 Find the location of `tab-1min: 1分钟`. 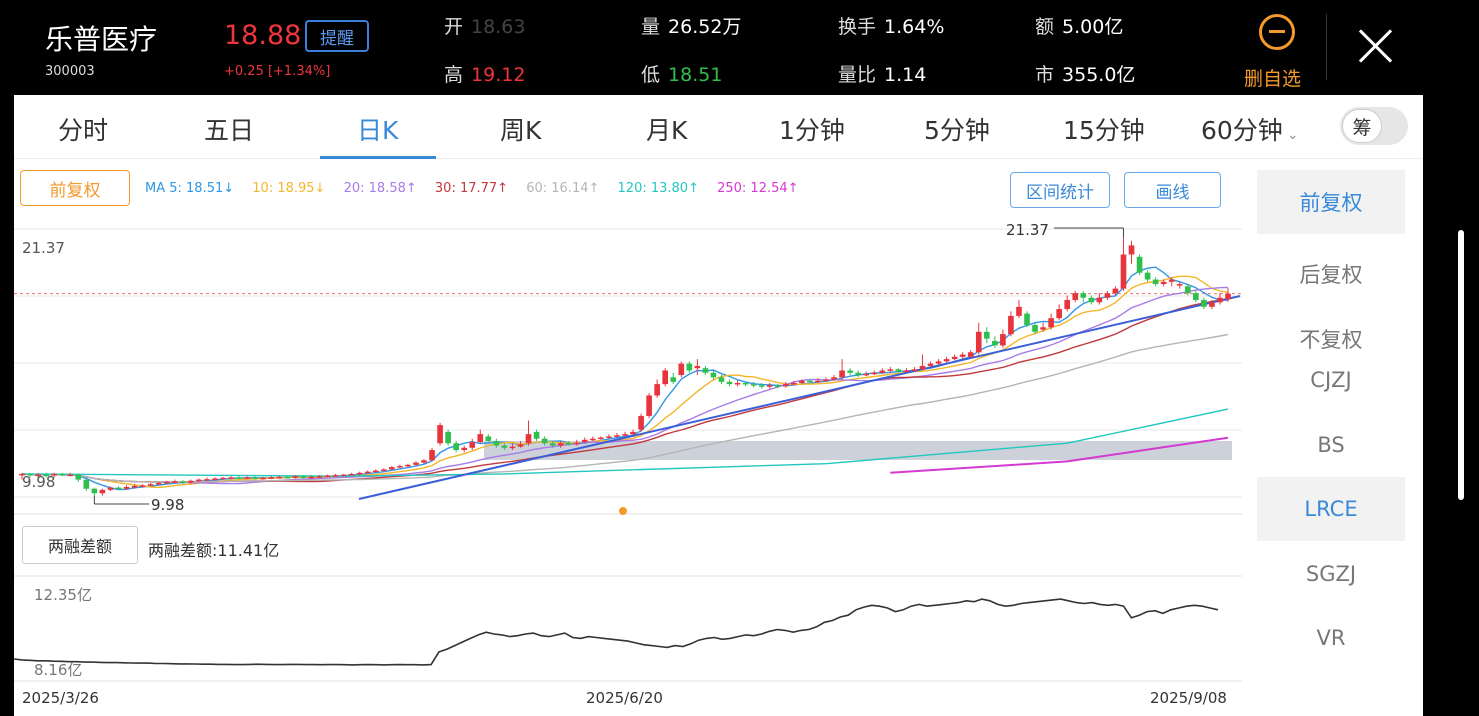

tab-1min: 1分钟 is located at coordinates (812, 129).